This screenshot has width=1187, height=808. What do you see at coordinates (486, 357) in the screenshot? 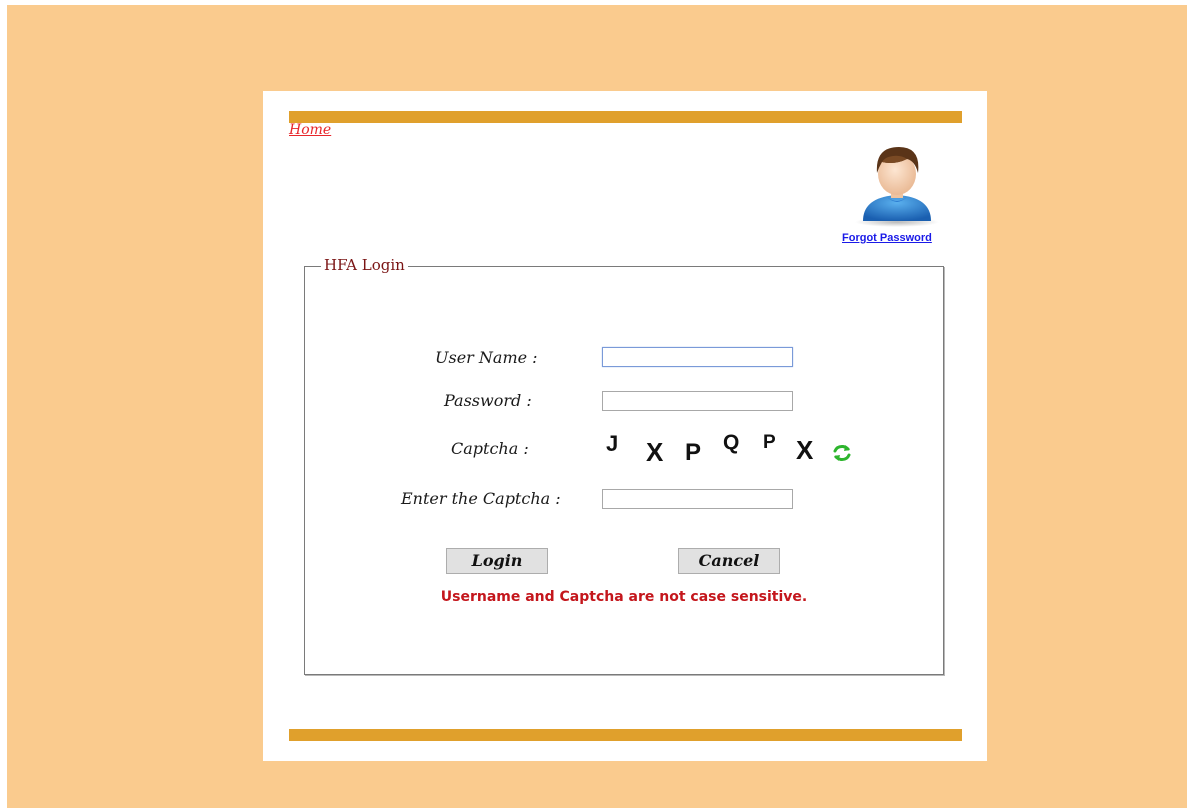
I see `username-label: User Name :` at bounding box center [486, 357].